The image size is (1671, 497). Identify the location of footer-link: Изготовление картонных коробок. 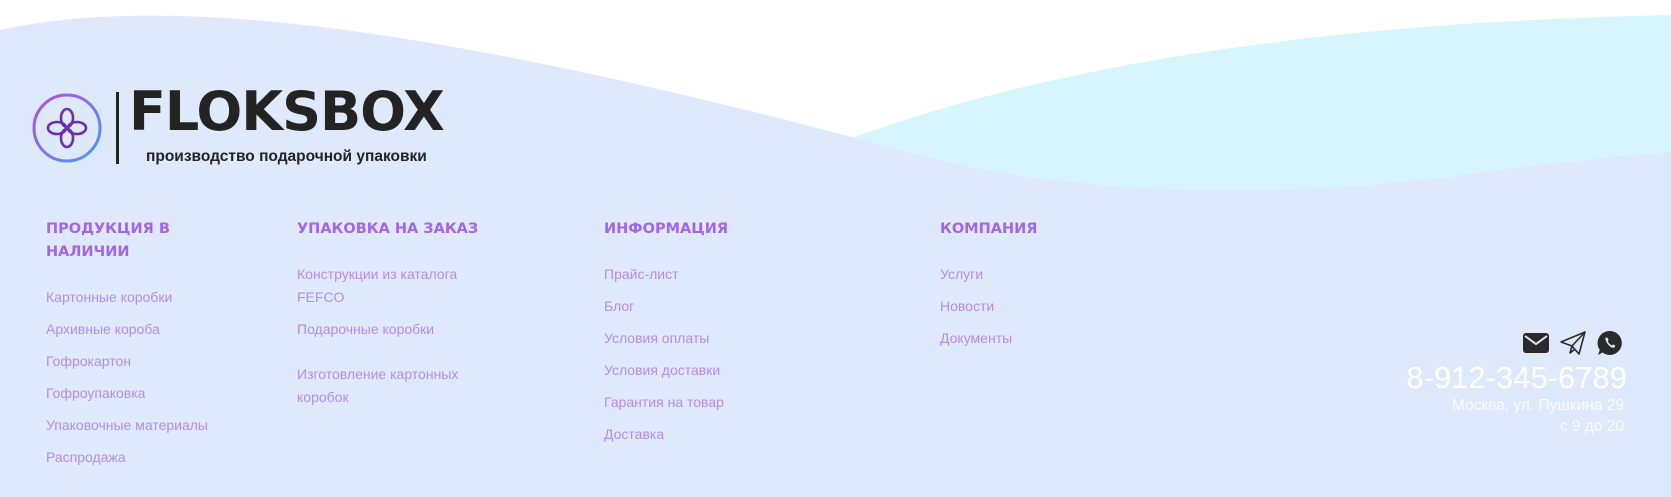
(402, 386).